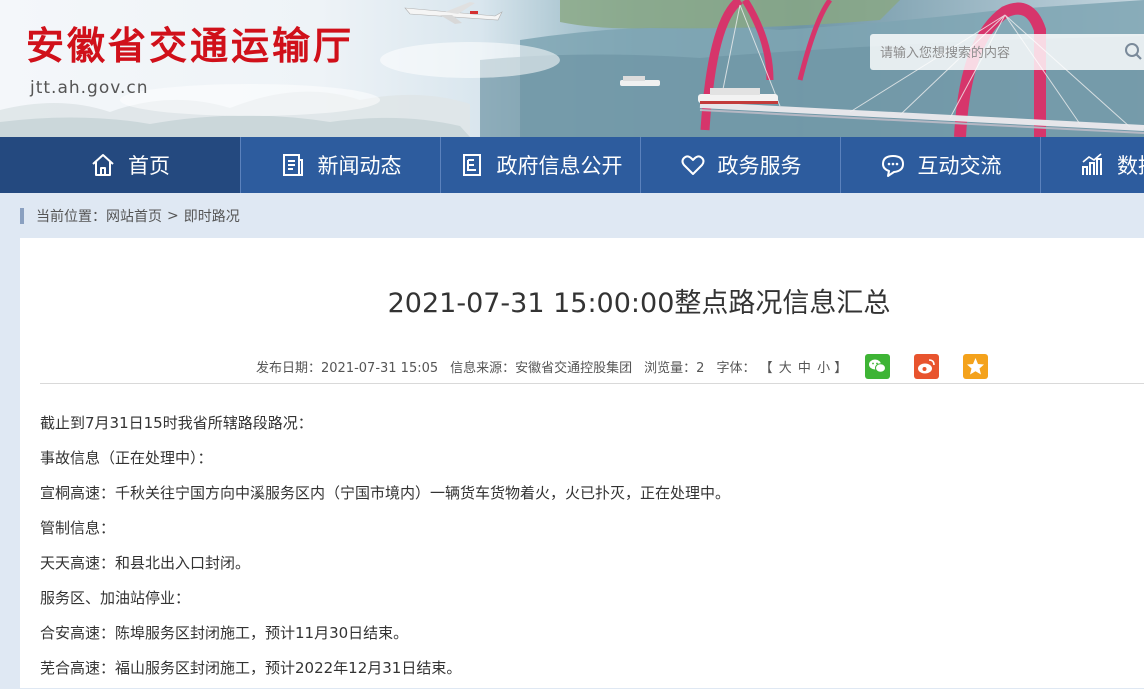 The height and width of the screenshot is (689, 1144). What do you see at coordinates (1130, 166) in the screenshot?
I see `nav-label: 数据` at bounding box center [1130, 166].